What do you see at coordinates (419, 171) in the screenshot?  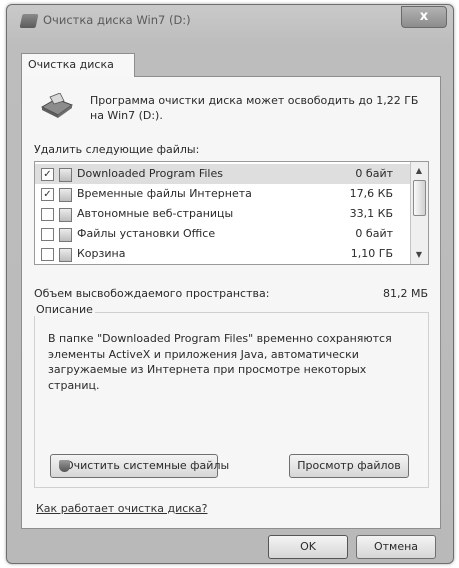 I see `scroll-up-arrow-icon: ▲` at bounding box center [419, 171].